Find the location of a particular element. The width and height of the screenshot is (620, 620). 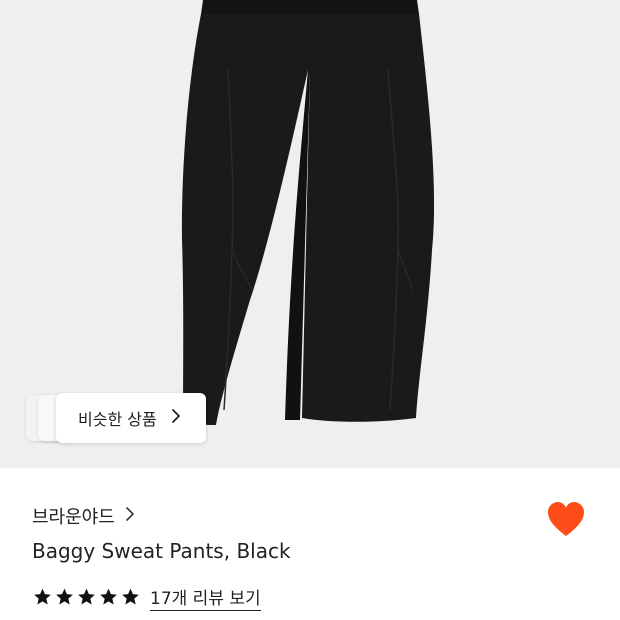

brand-link: 브라운야드 is located at coordinates (83, 516).